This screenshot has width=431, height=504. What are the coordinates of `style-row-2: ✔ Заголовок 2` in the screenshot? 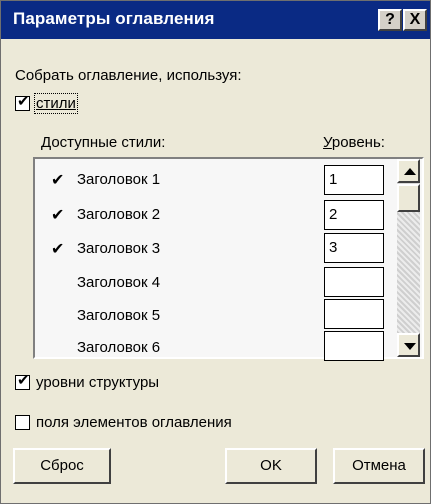 It's located at (181, 216).